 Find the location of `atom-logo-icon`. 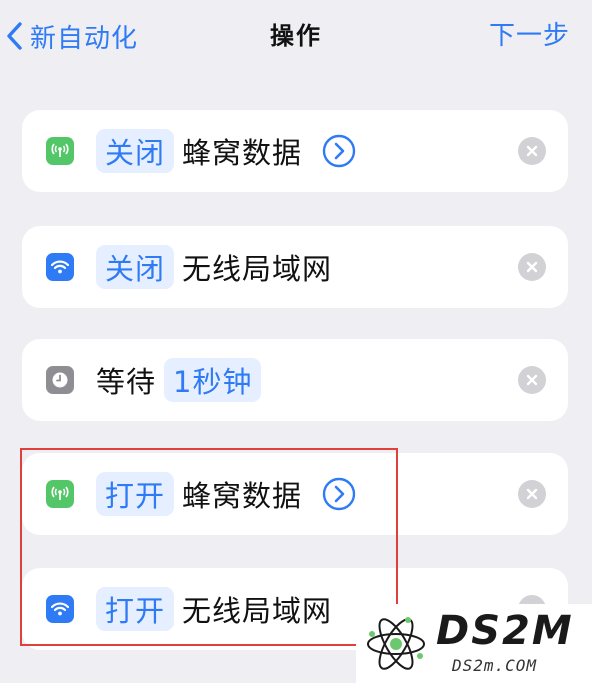

atom-logo-icon is located at coordinates (396, 643).